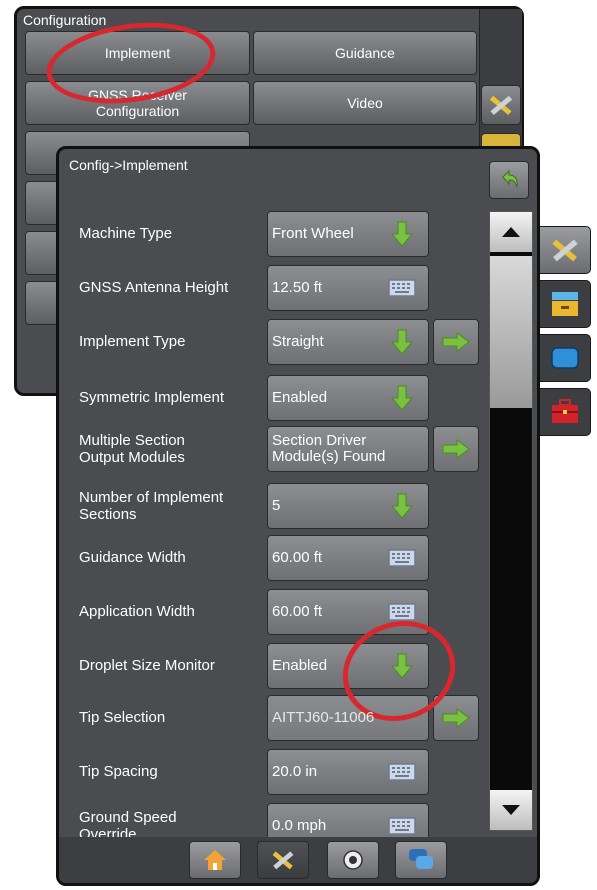 The width and height of the screenshot is (597, 890). I want to click on gnss-antenna-height-label: GNSS Antenna Height, so click(154, 287).